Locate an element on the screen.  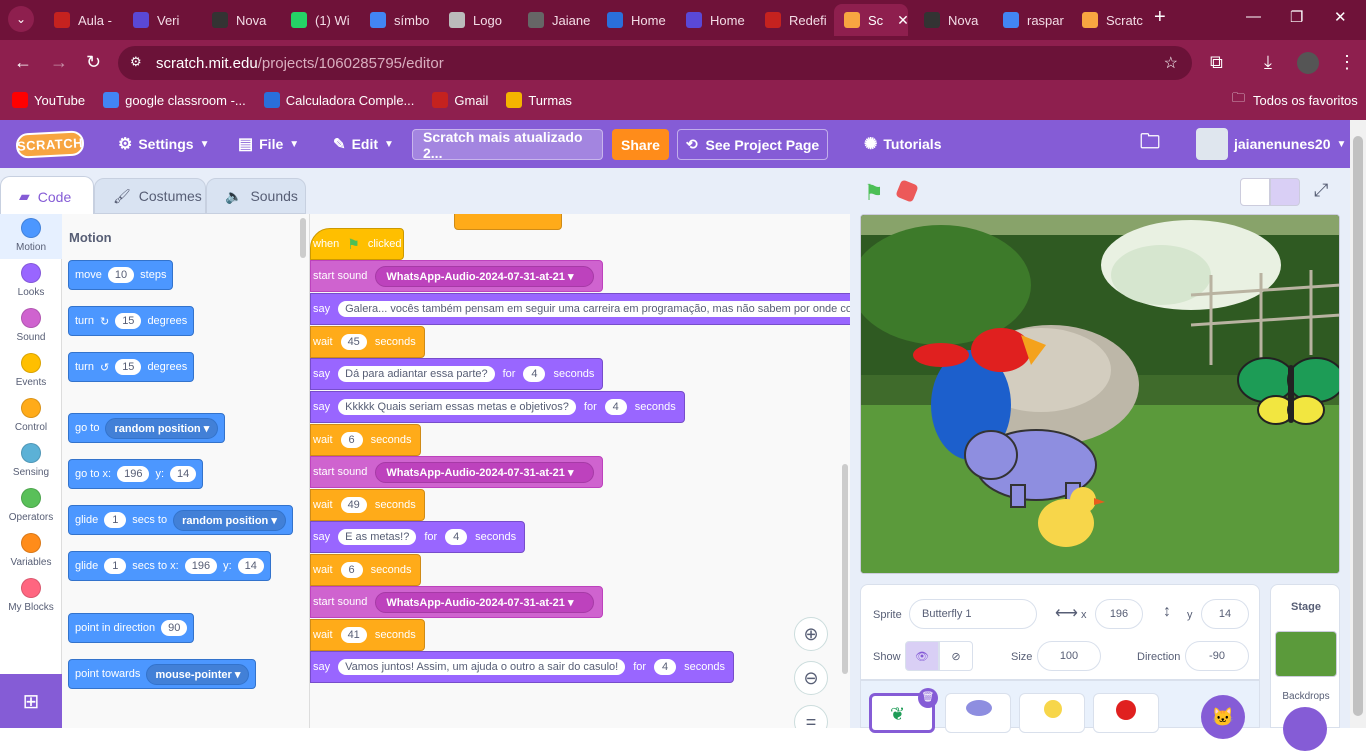
my-stuff-button: 🗀 is located at coordinates (1150, 144).